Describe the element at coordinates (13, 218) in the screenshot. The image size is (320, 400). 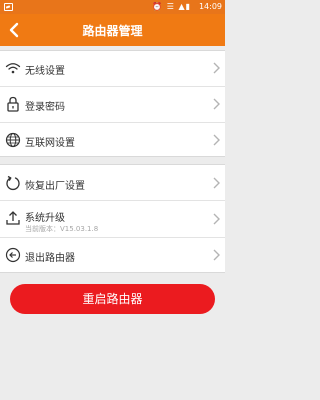
I see `upload-icon` at that location.